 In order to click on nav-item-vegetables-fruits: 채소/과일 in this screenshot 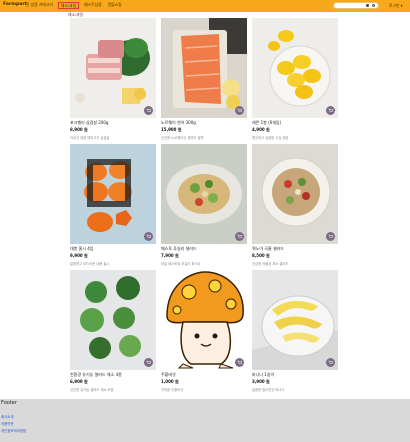, I will do `click(68, 5)`.